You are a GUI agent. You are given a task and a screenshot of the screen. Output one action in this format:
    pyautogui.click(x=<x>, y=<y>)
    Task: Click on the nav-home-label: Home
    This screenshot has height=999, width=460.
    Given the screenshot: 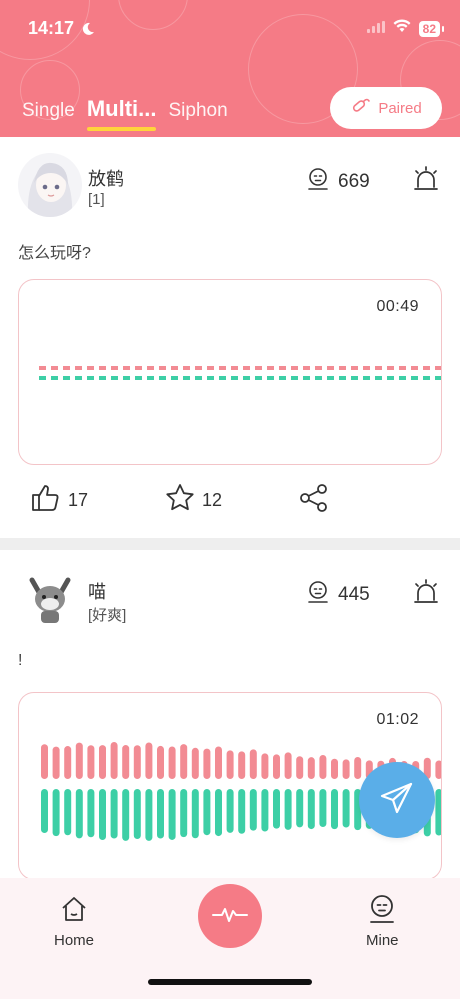 What is the action you would take?
    pyautogui.click(x=74, y=940)
    